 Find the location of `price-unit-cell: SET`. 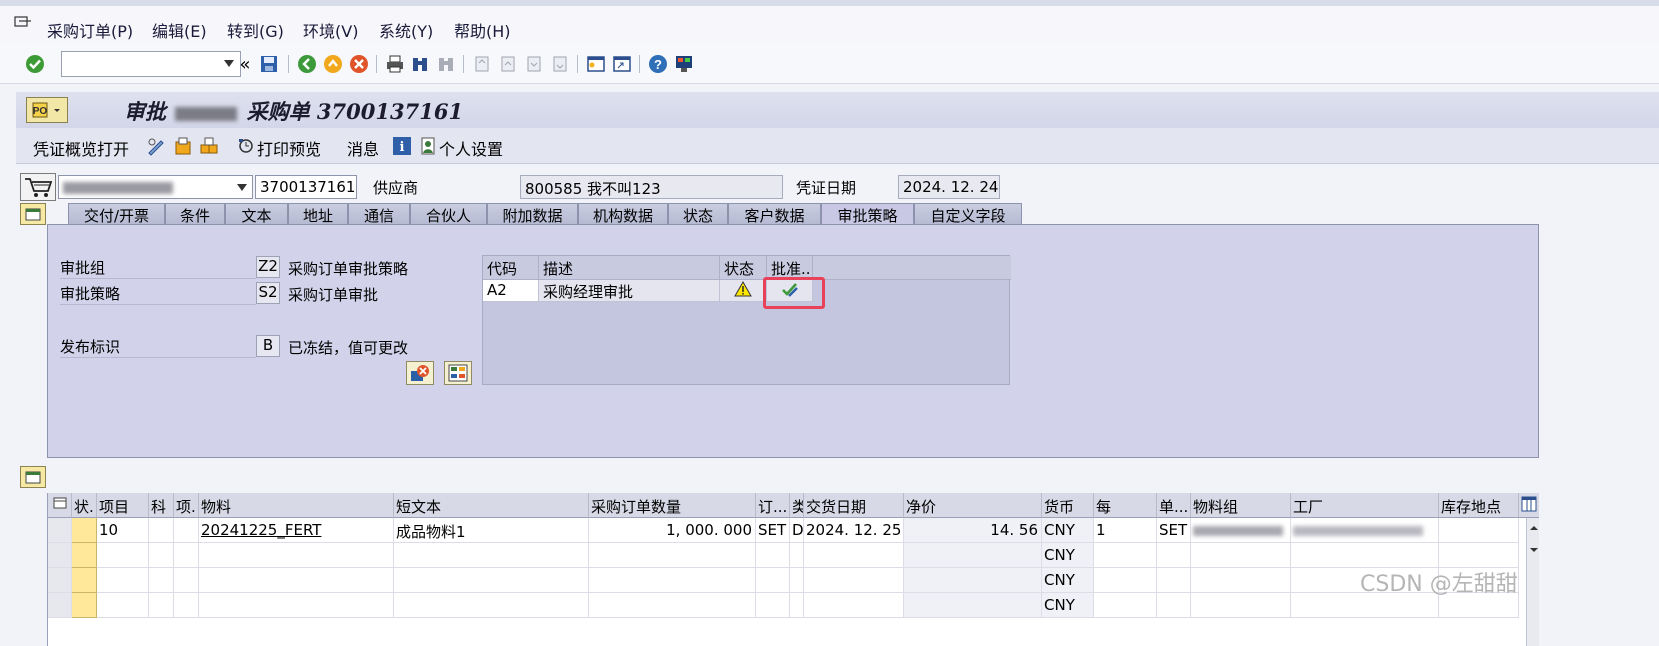

price-unit-cell: SET is located at coordinates (1174, 530).